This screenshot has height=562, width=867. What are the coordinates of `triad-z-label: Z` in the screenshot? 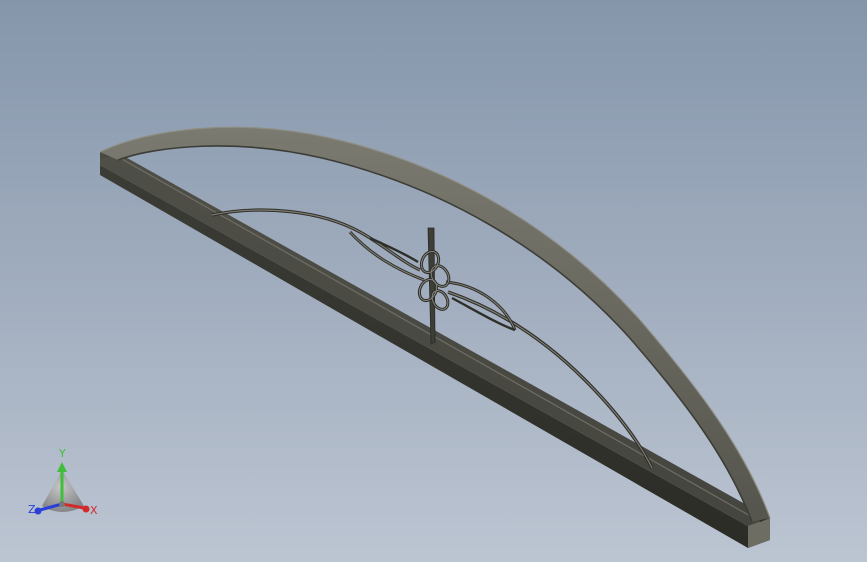 It's located at (32, 509).